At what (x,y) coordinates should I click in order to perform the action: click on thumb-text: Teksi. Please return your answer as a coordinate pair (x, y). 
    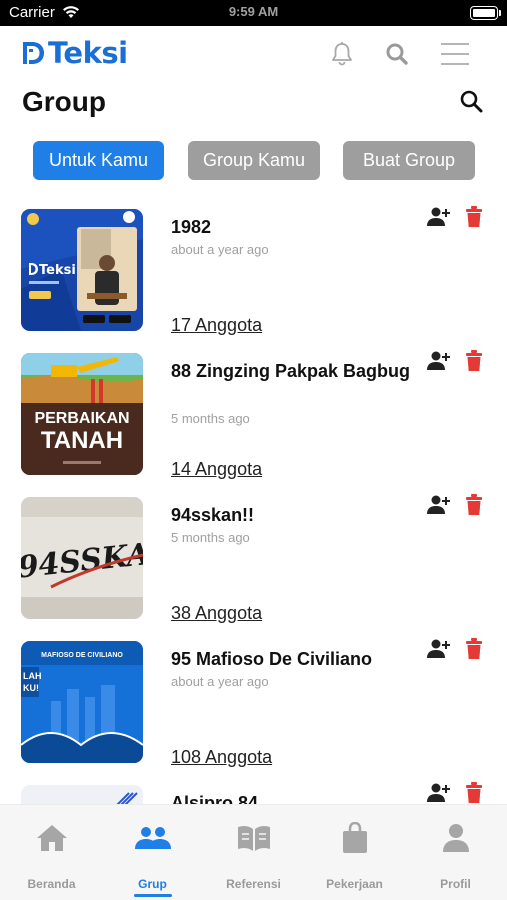
    Looking at the image, I should click on (57, 270).